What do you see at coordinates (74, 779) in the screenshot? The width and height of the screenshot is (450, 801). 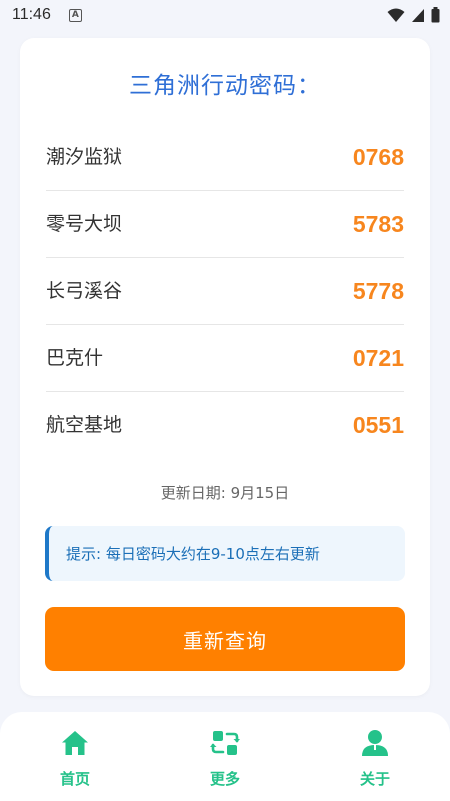 I see `tab-home-label: 首页` at bounding box center [74, 779].